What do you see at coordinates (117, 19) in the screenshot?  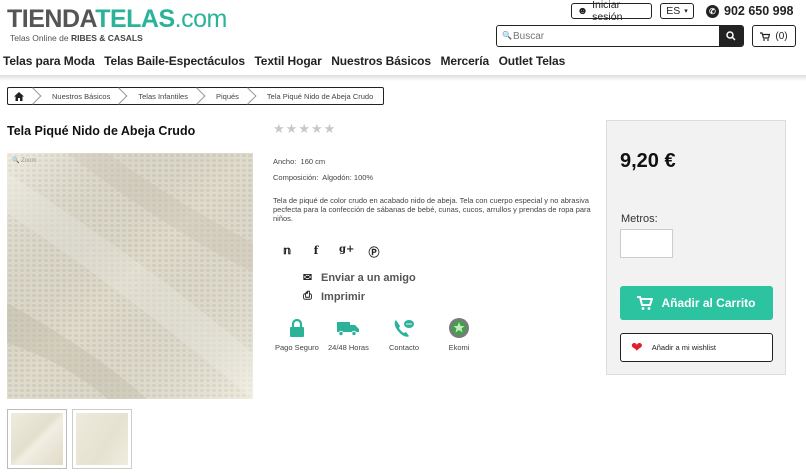 I see `logo-text: TIENDATELAS.com` at bounding box center [117, 19].